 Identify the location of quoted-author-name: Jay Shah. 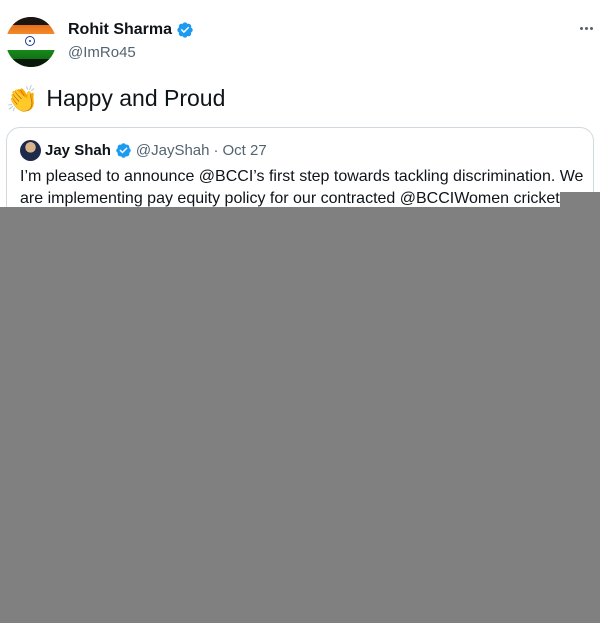
(78, 150).